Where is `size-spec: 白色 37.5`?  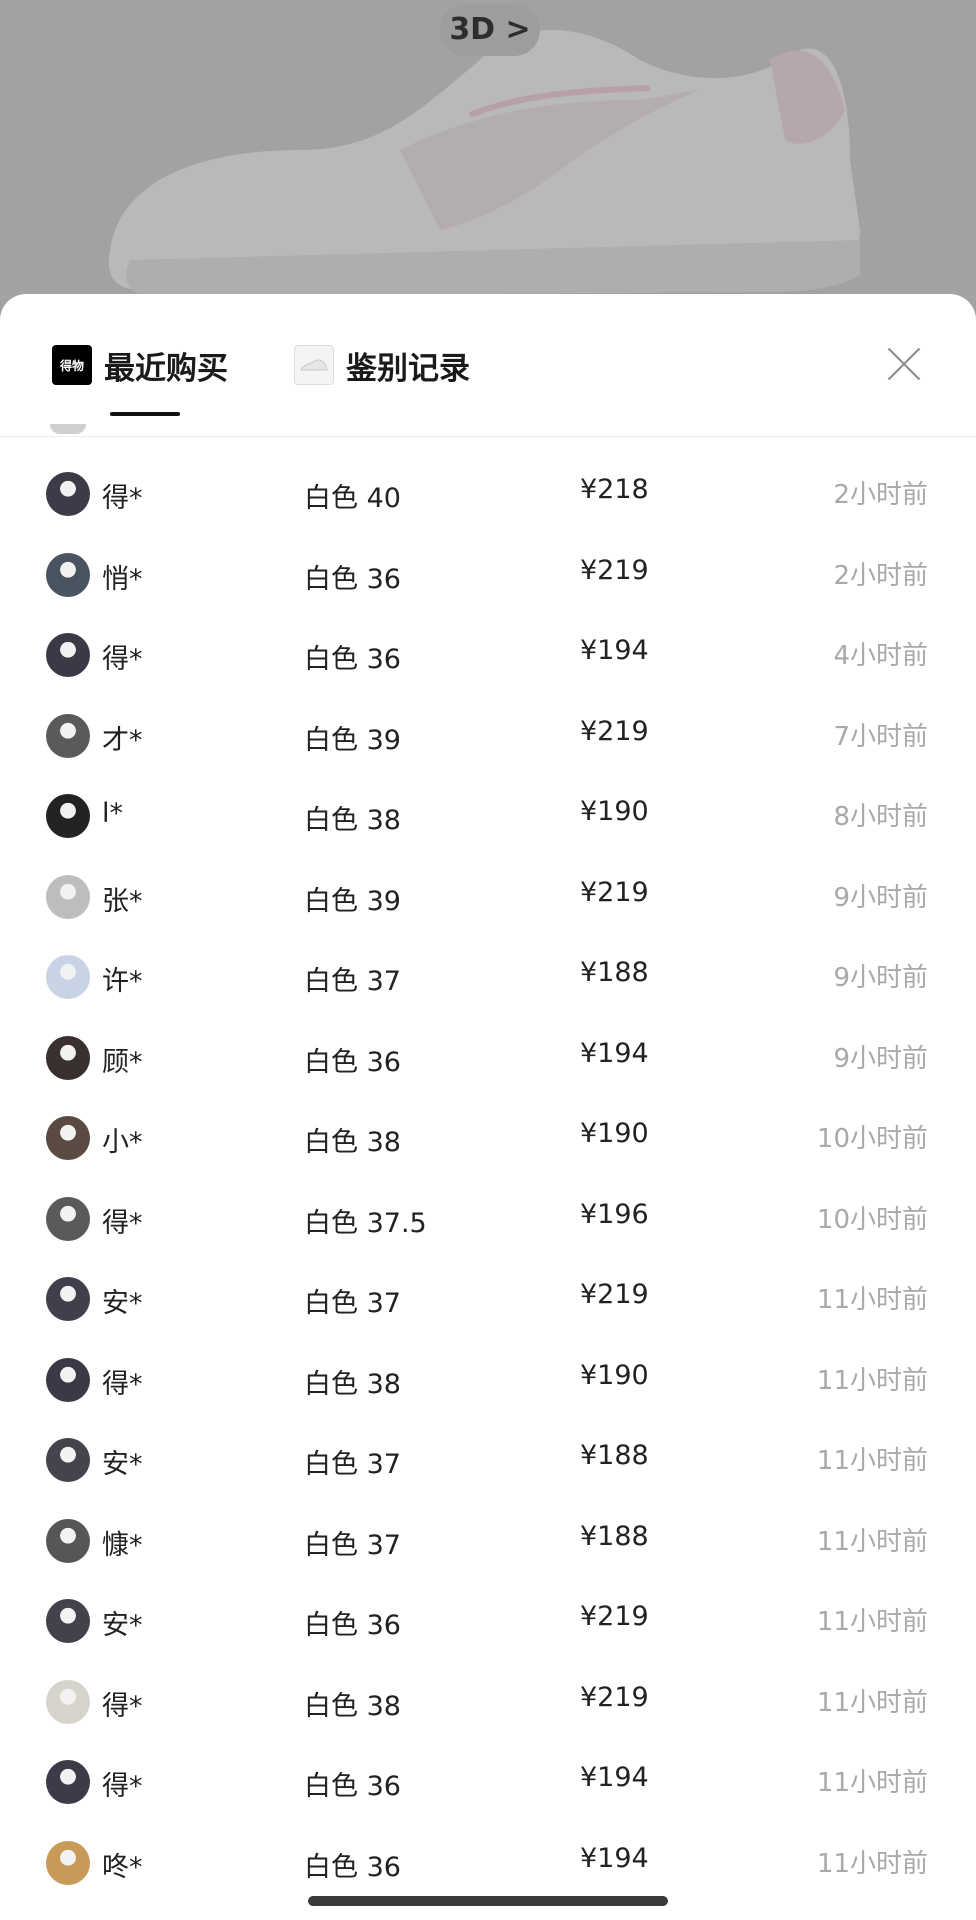
size-spec: 白色 37.5 is located at coordinates (365, 1223).